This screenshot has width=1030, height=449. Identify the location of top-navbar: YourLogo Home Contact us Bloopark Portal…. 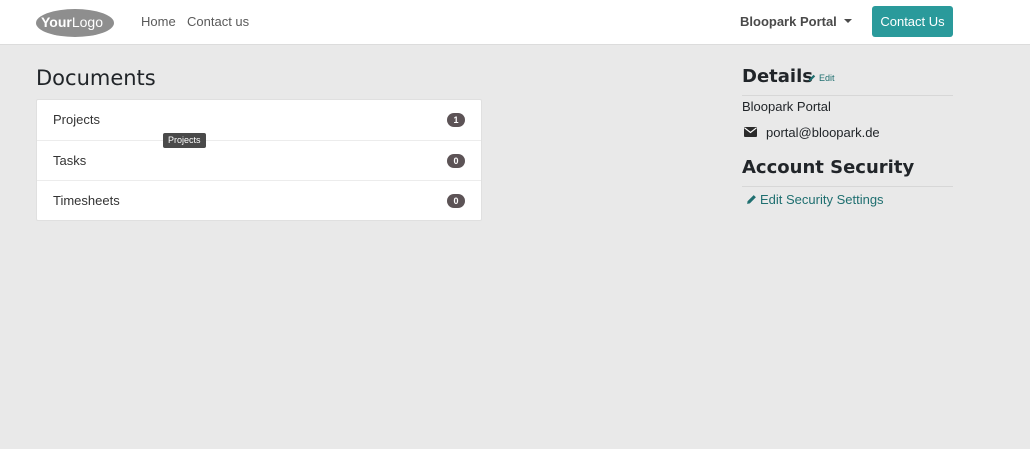
(515, 22).